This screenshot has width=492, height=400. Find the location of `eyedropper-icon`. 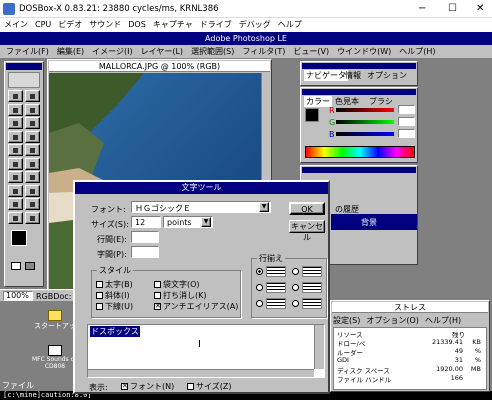

eyedropper-icon is located at coordinates (15, 204).